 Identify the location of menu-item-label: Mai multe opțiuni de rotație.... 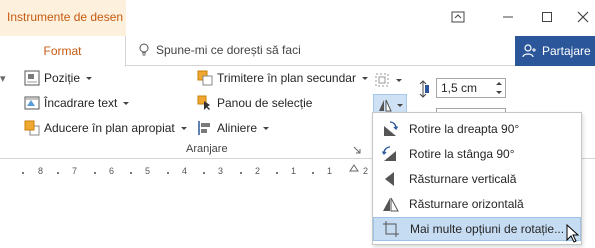
(487, 229).